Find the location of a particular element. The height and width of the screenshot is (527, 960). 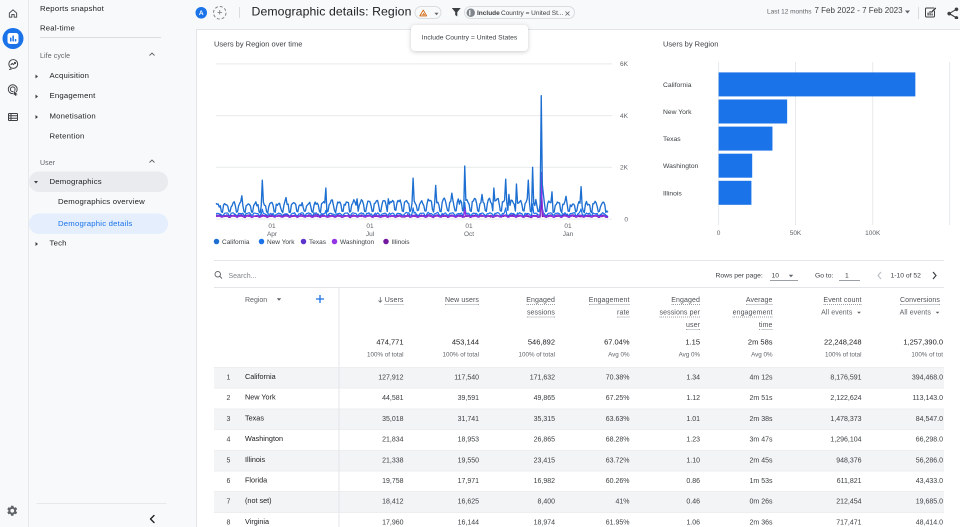

svg-text: 100K is located at coordinates (873, 233).